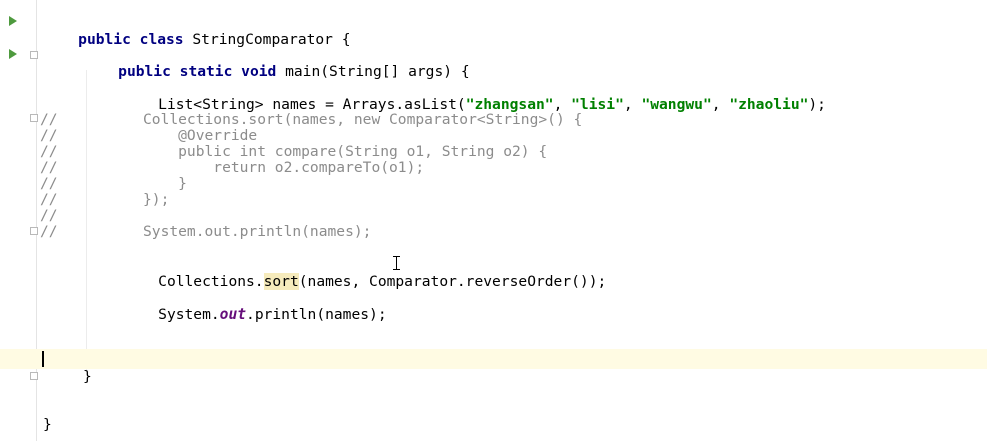 The width and height of the screenshot is (987, 441). Describe the element at coordinates (13, 54) in the screenshot. I see `run-main-icon` at that location.